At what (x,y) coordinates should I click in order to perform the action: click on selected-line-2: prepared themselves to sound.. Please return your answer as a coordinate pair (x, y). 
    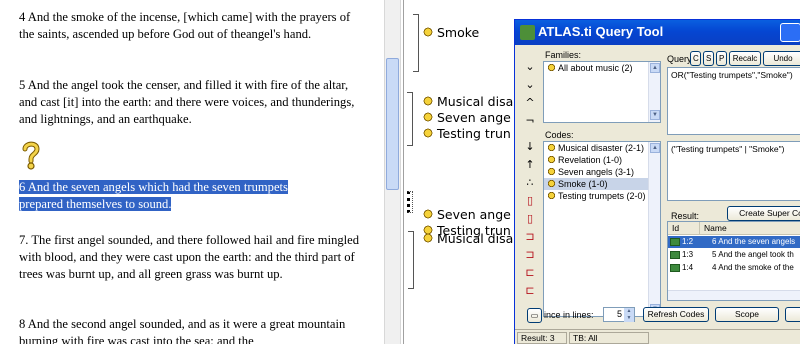
    Looking at the image, I should click on (95, 204).